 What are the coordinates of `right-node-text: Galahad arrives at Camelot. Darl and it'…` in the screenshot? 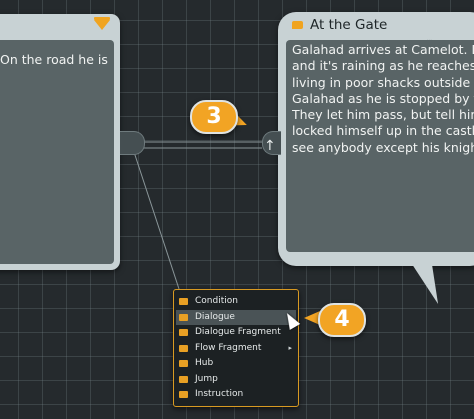 It's located at (383, 99).